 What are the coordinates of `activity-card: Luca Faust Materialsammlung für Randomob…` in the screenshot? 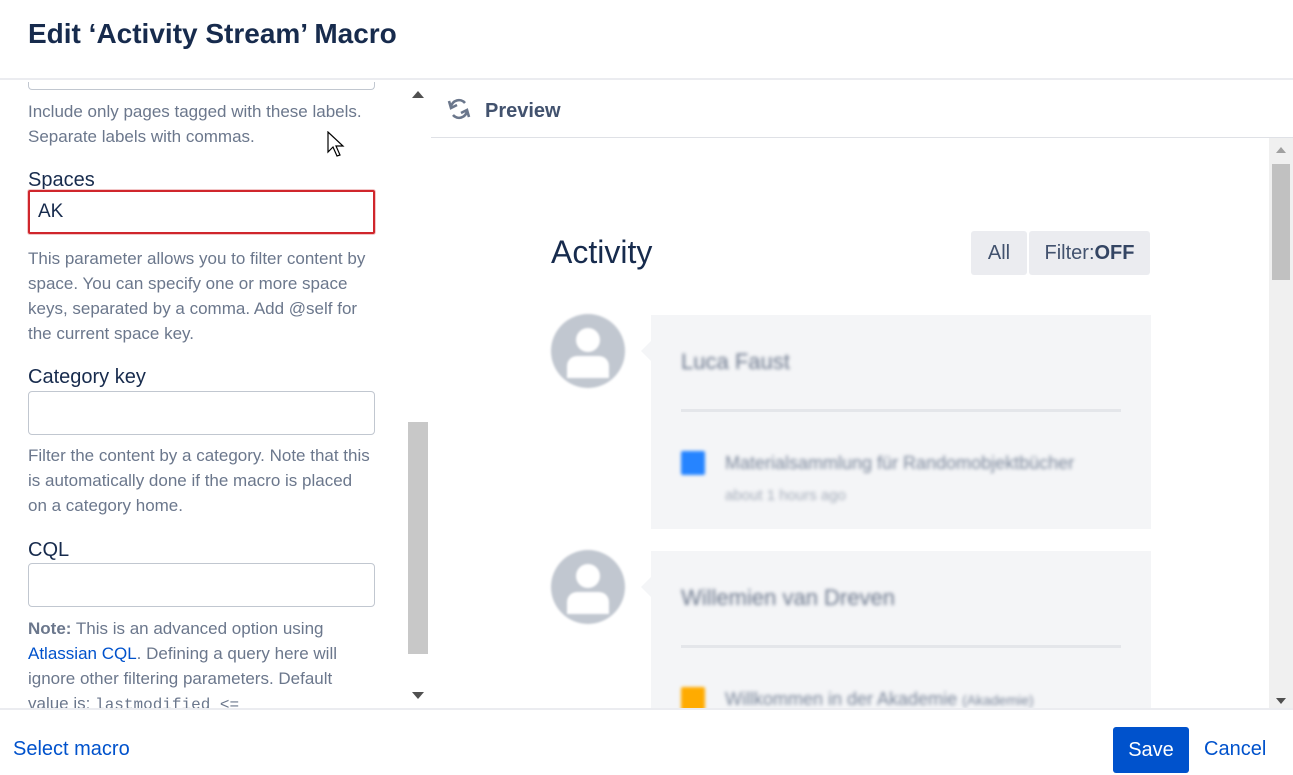 It's located at (896, 422).